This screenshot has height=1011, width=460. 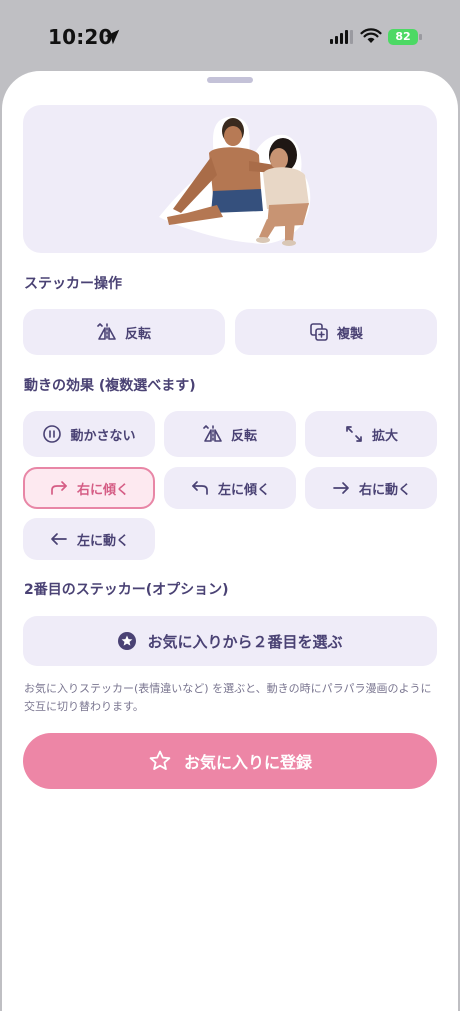 I want to click on effect-no-motion-button: 動かさない, so click(x=89, y=434).